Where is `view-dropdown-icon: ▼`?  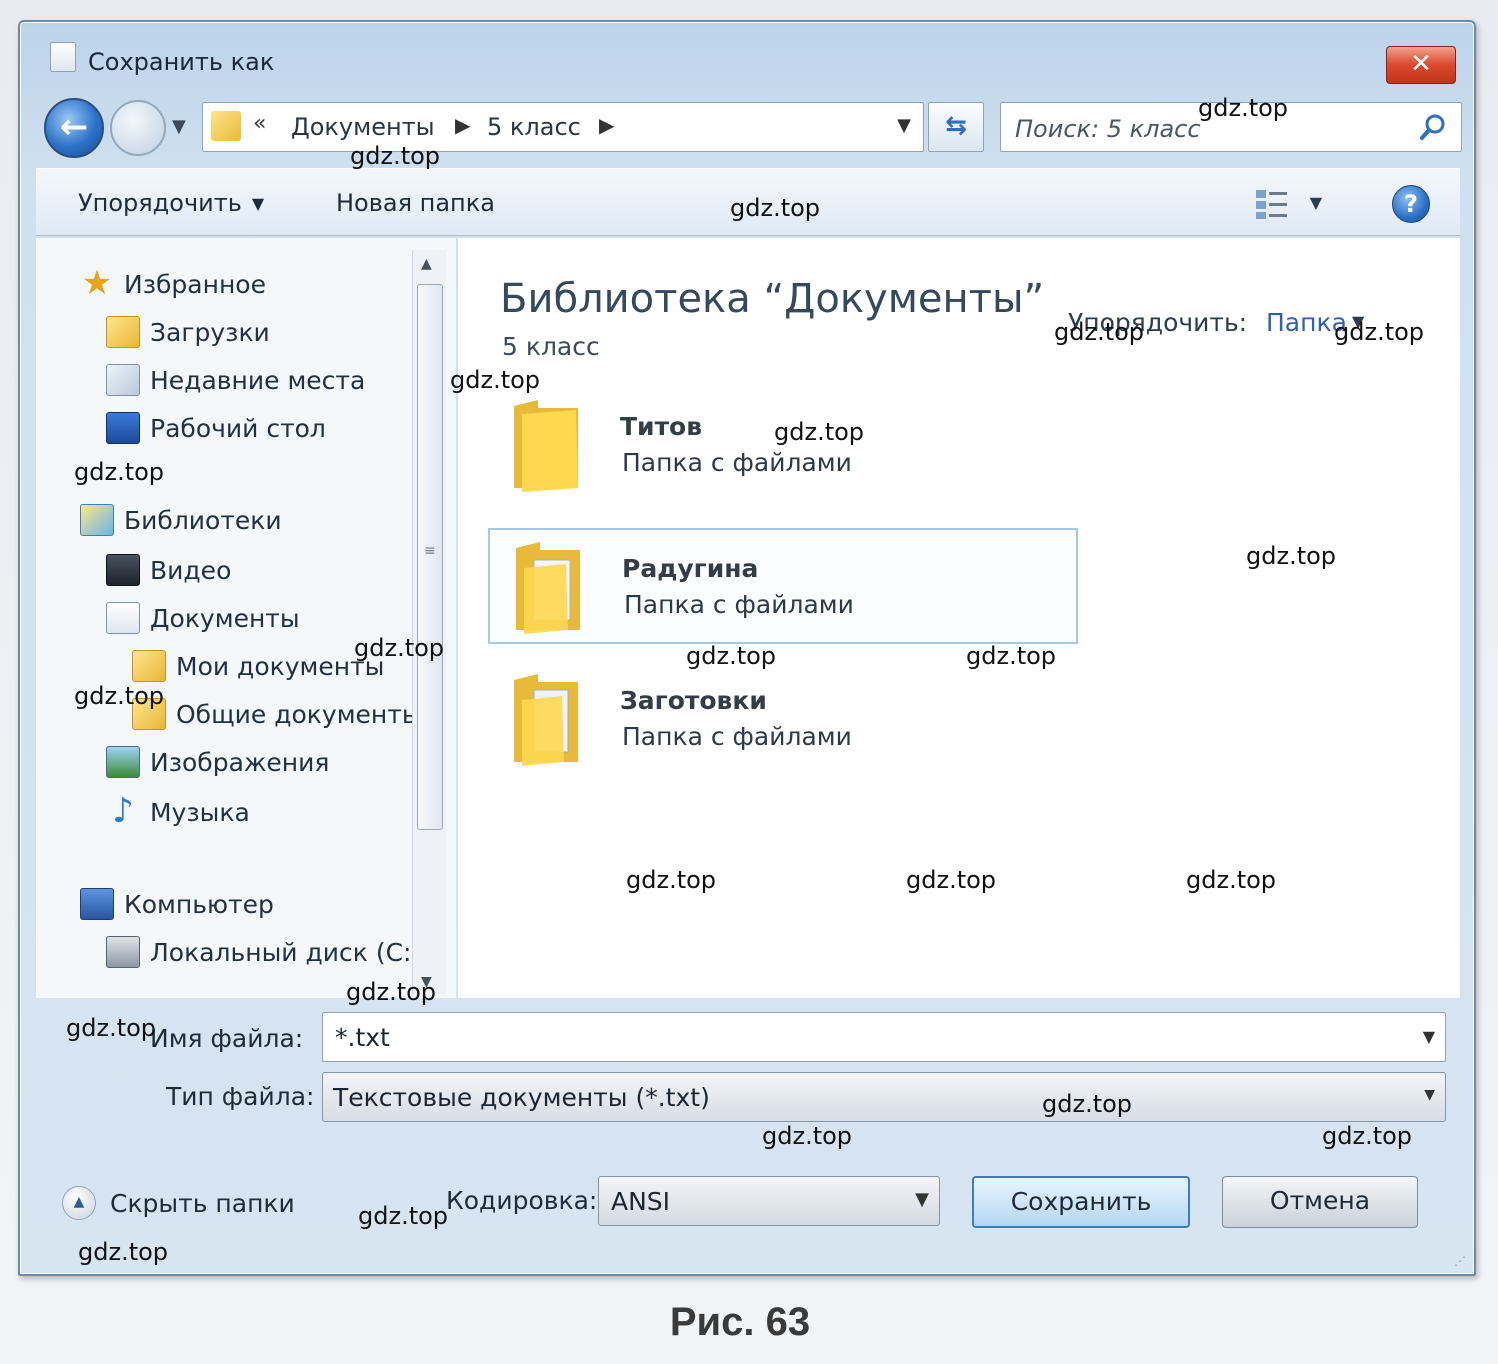
view-dropdown-icon: ▼ is located at coordinates (1316, 202).